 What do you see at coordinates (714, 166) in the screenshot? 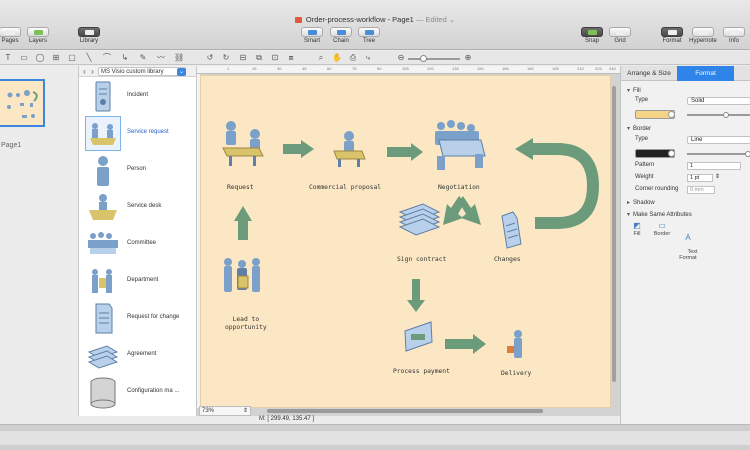
I see `pattern-select: 1` at bounding box center [714, 166].